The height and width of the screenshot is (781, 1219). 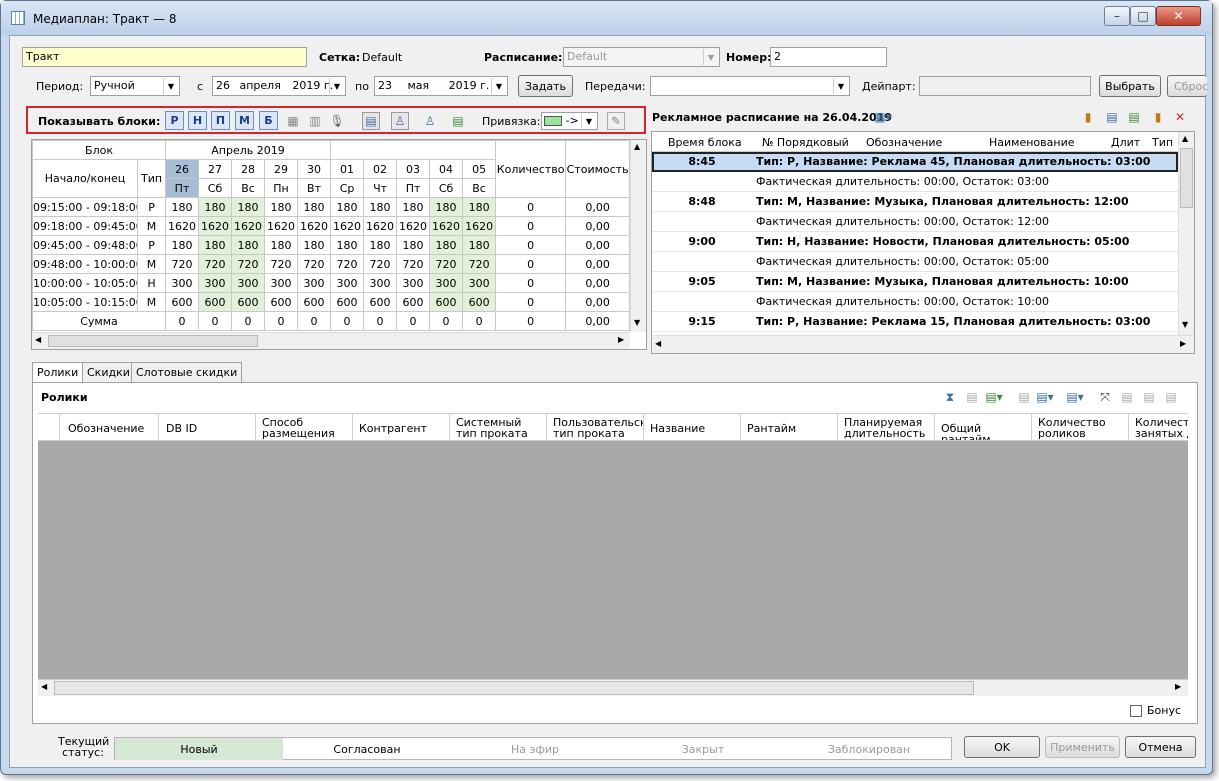 I want to click on col-clip-placement: Способ размещения, so click(x=304, y=427).